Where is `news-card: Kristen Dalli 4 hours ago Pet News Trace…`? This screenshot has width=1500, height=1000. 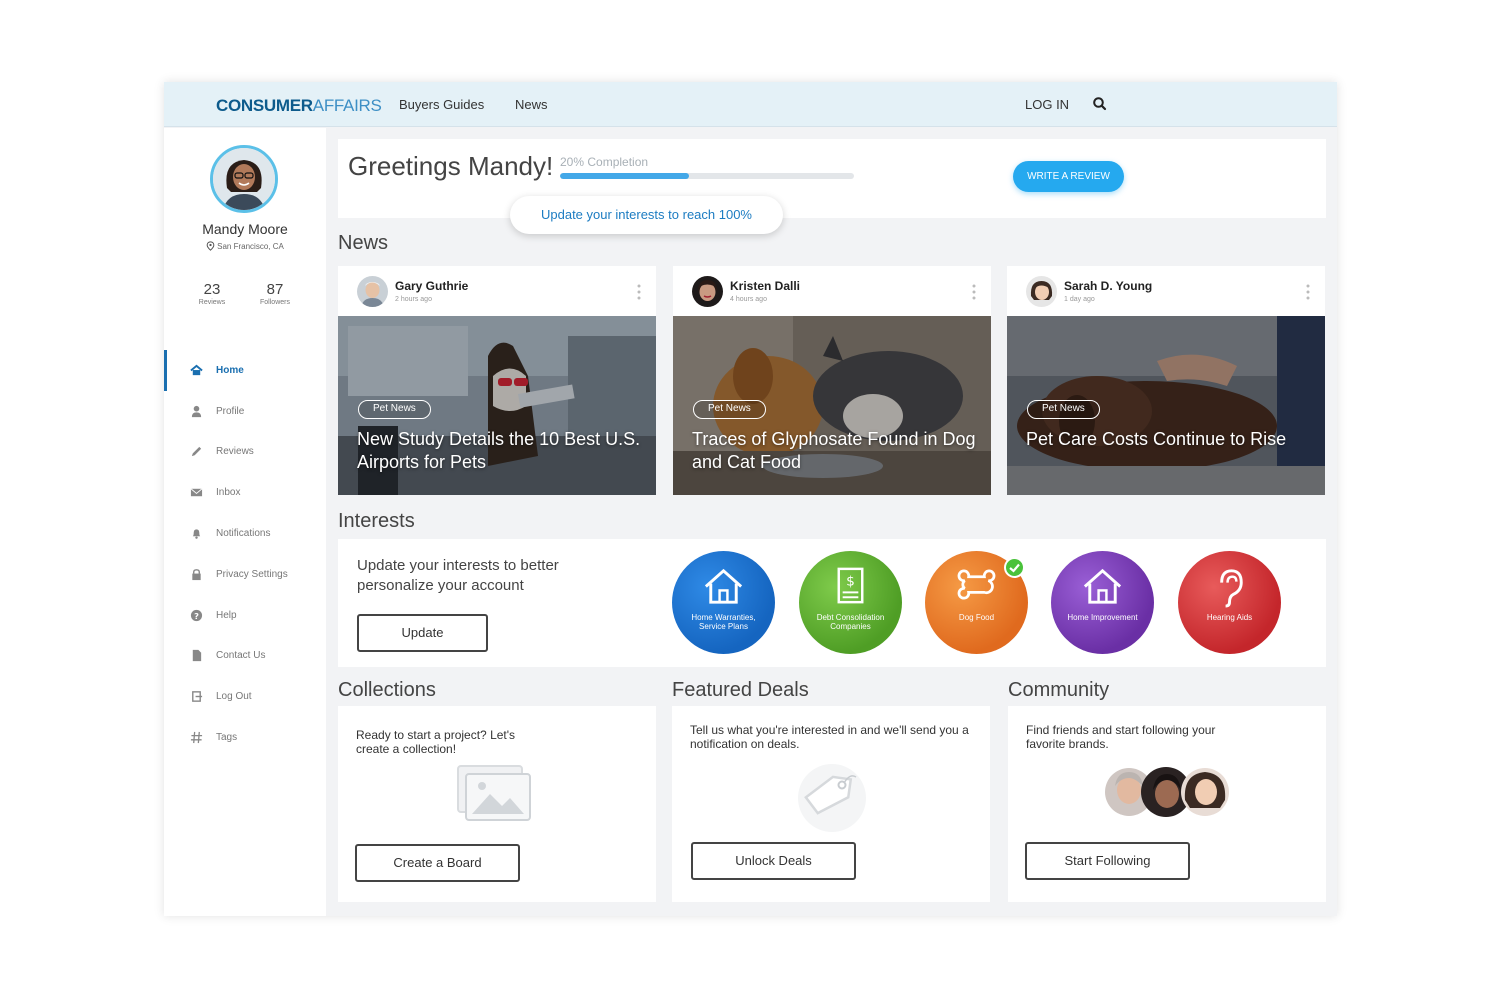
news-card: Kristen Dalli 4 hours ago Pet News Trace… is located at coordinates (832, 380).